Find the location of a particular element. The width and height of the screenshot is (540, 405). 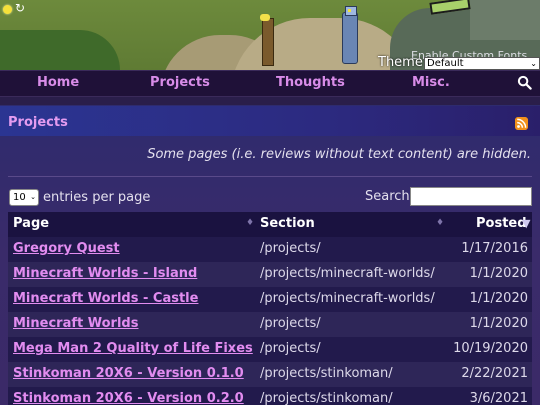

banner-robot-eye is located at coordinates (349, 10).